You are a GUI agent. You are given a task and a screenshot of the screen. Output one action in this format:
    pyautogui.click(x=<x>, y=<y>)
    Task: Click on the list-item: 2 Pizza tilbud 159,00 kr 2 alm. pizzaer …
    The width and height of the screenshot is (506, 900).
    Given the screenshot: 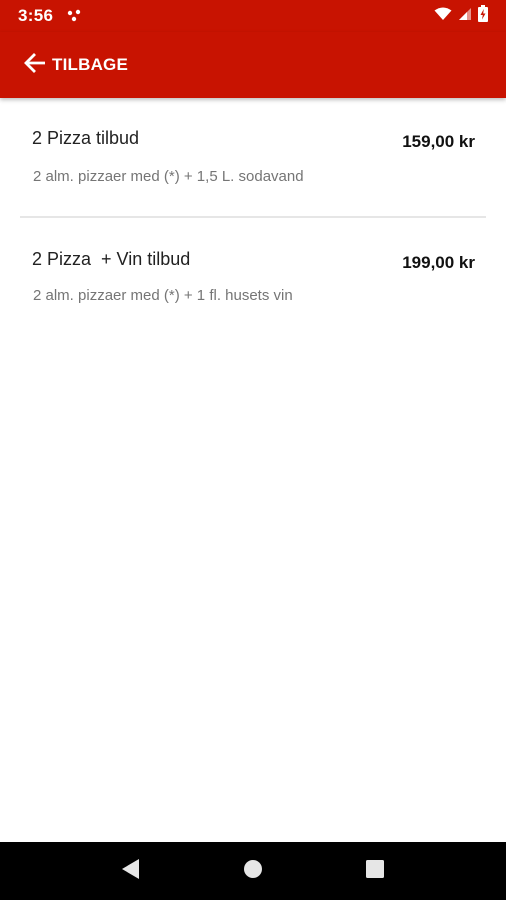 What is the action you would take?
    pyautogui.click(x=253, y=159)
    